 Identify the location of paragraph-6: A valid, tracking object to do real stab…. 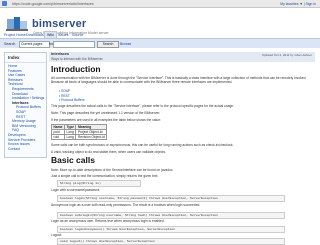
(108, 152).